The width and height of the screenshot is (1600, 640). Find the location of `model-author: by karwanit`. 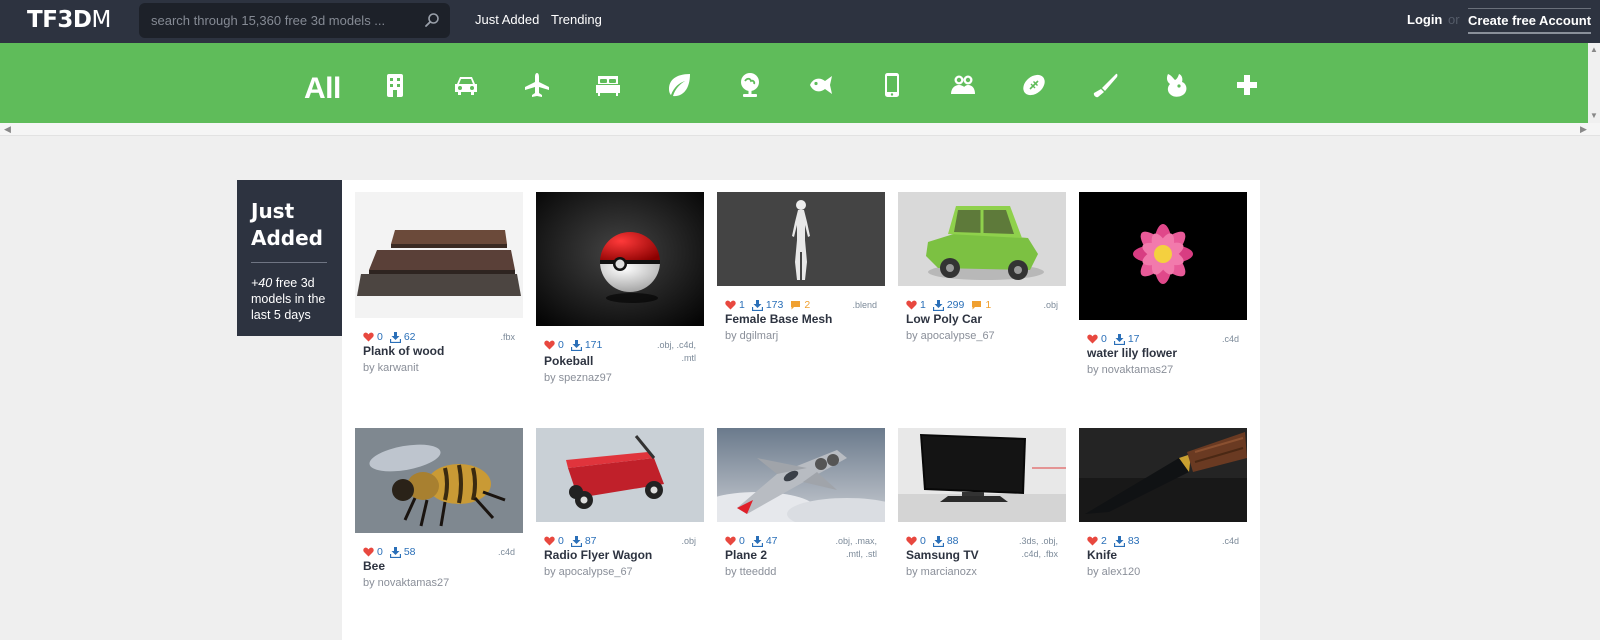

model-author: by karwanit is located at coordinates (439, 368).